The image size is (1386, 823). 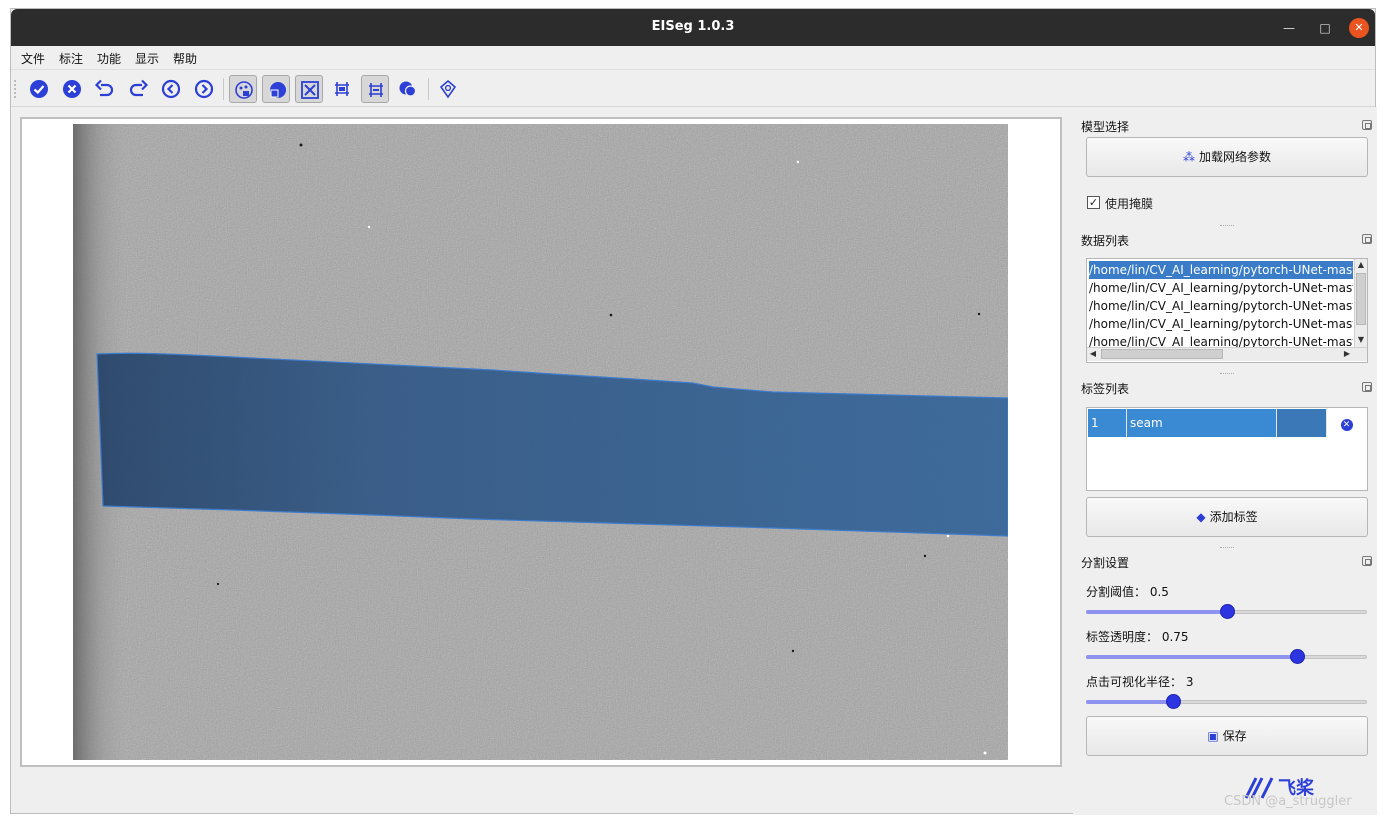 What do you see at coordinates (1367, 125) in the screenshot?
I see `model-panel-float-icon` at bounding box center [1367, 125].